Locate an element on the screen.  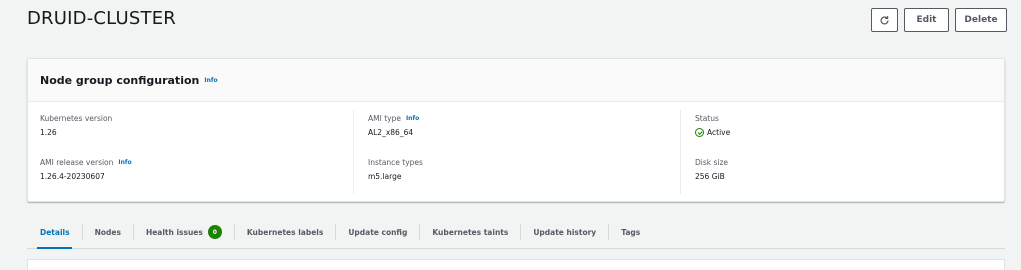
status-active-icon is located at coordinates (699, 132).